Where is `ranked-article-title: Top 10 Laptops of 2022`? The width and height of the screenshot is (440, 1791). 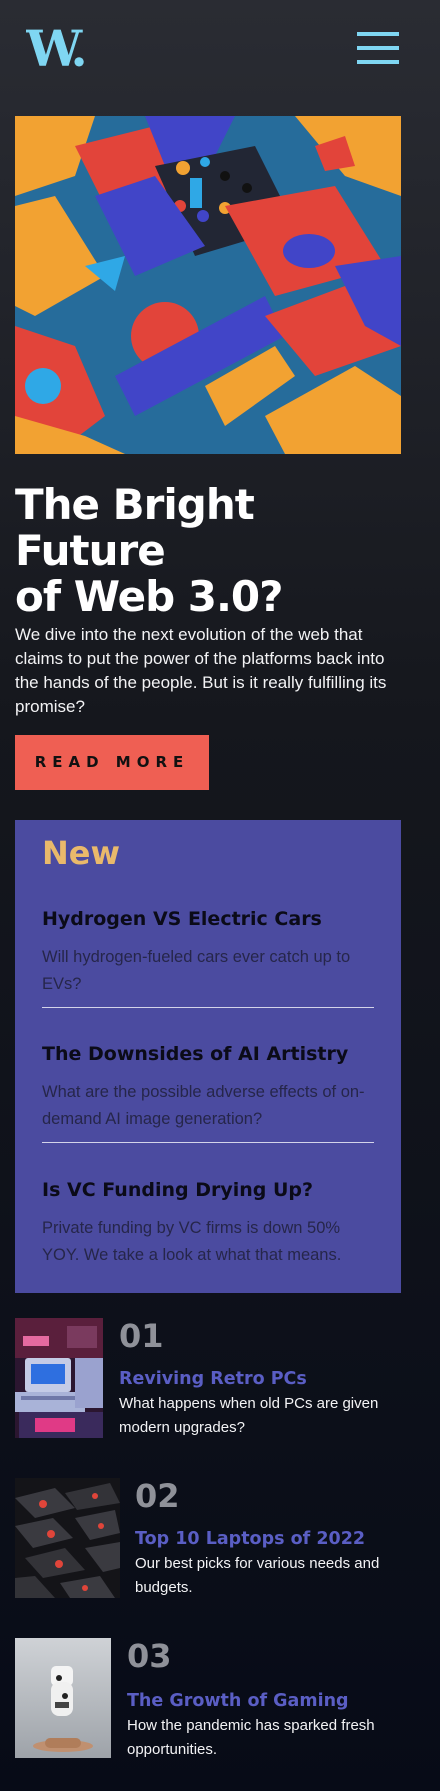
ranked-article-title: Top 10 Laptops of 2022 is located at coordinates (250, 1539).